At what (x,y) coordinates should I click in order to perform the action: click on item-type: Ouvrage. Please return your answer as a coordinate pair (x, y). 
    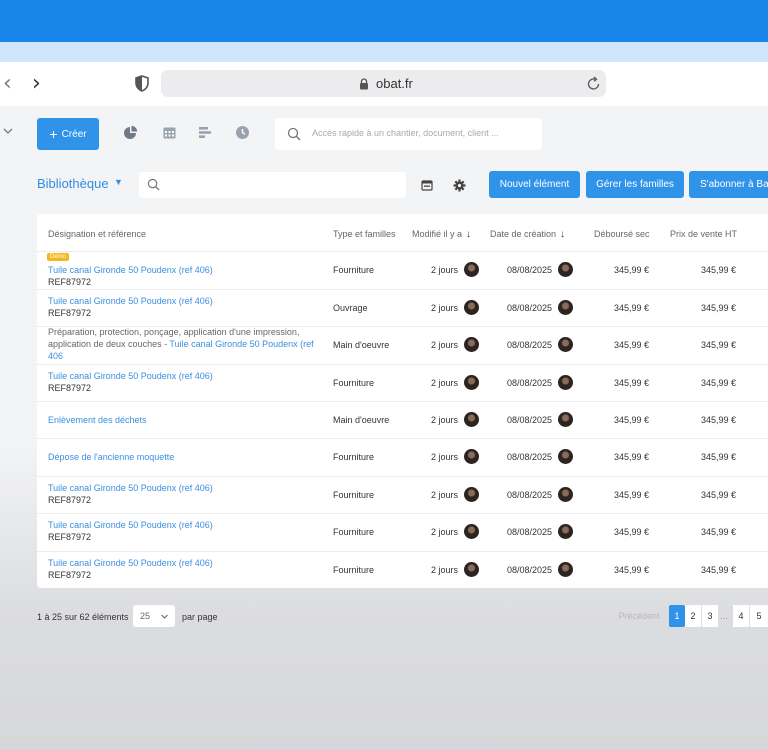
    Looking at the image, I should click on (350, 308).